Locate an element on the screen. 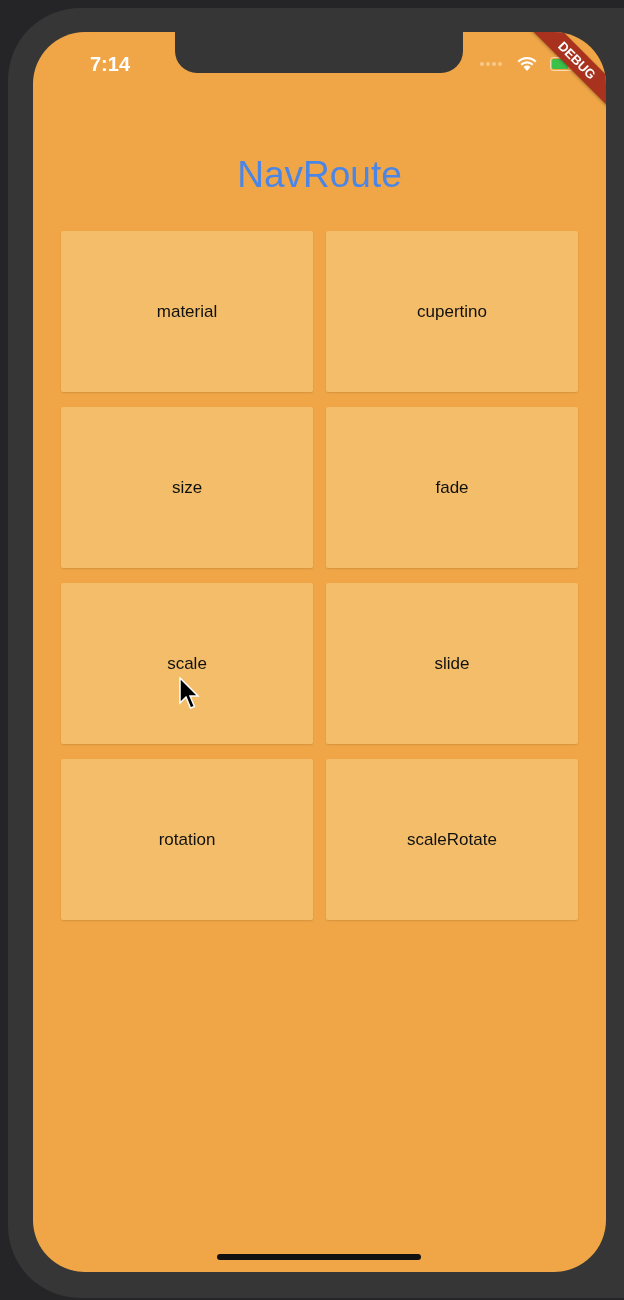 This screenshot has height=1300, width=624. page-title: NavRoute is located at coordinates (319, 175).